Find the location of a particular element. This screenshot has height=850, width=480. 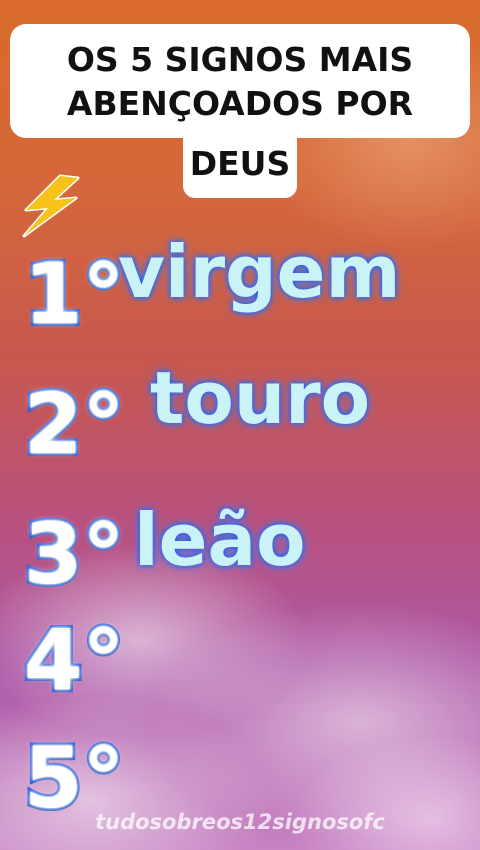

title-line-2: ABENÇOADOS POR is located at coordinates (240, 103).